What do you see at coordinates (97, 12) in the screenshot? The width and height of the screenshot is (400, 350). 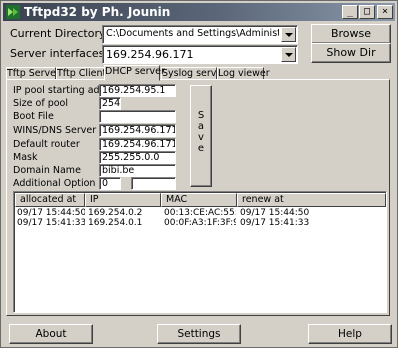 I see `window-title: Tftpd32 by Ph. Jounin` at bounding box center [97, 12].